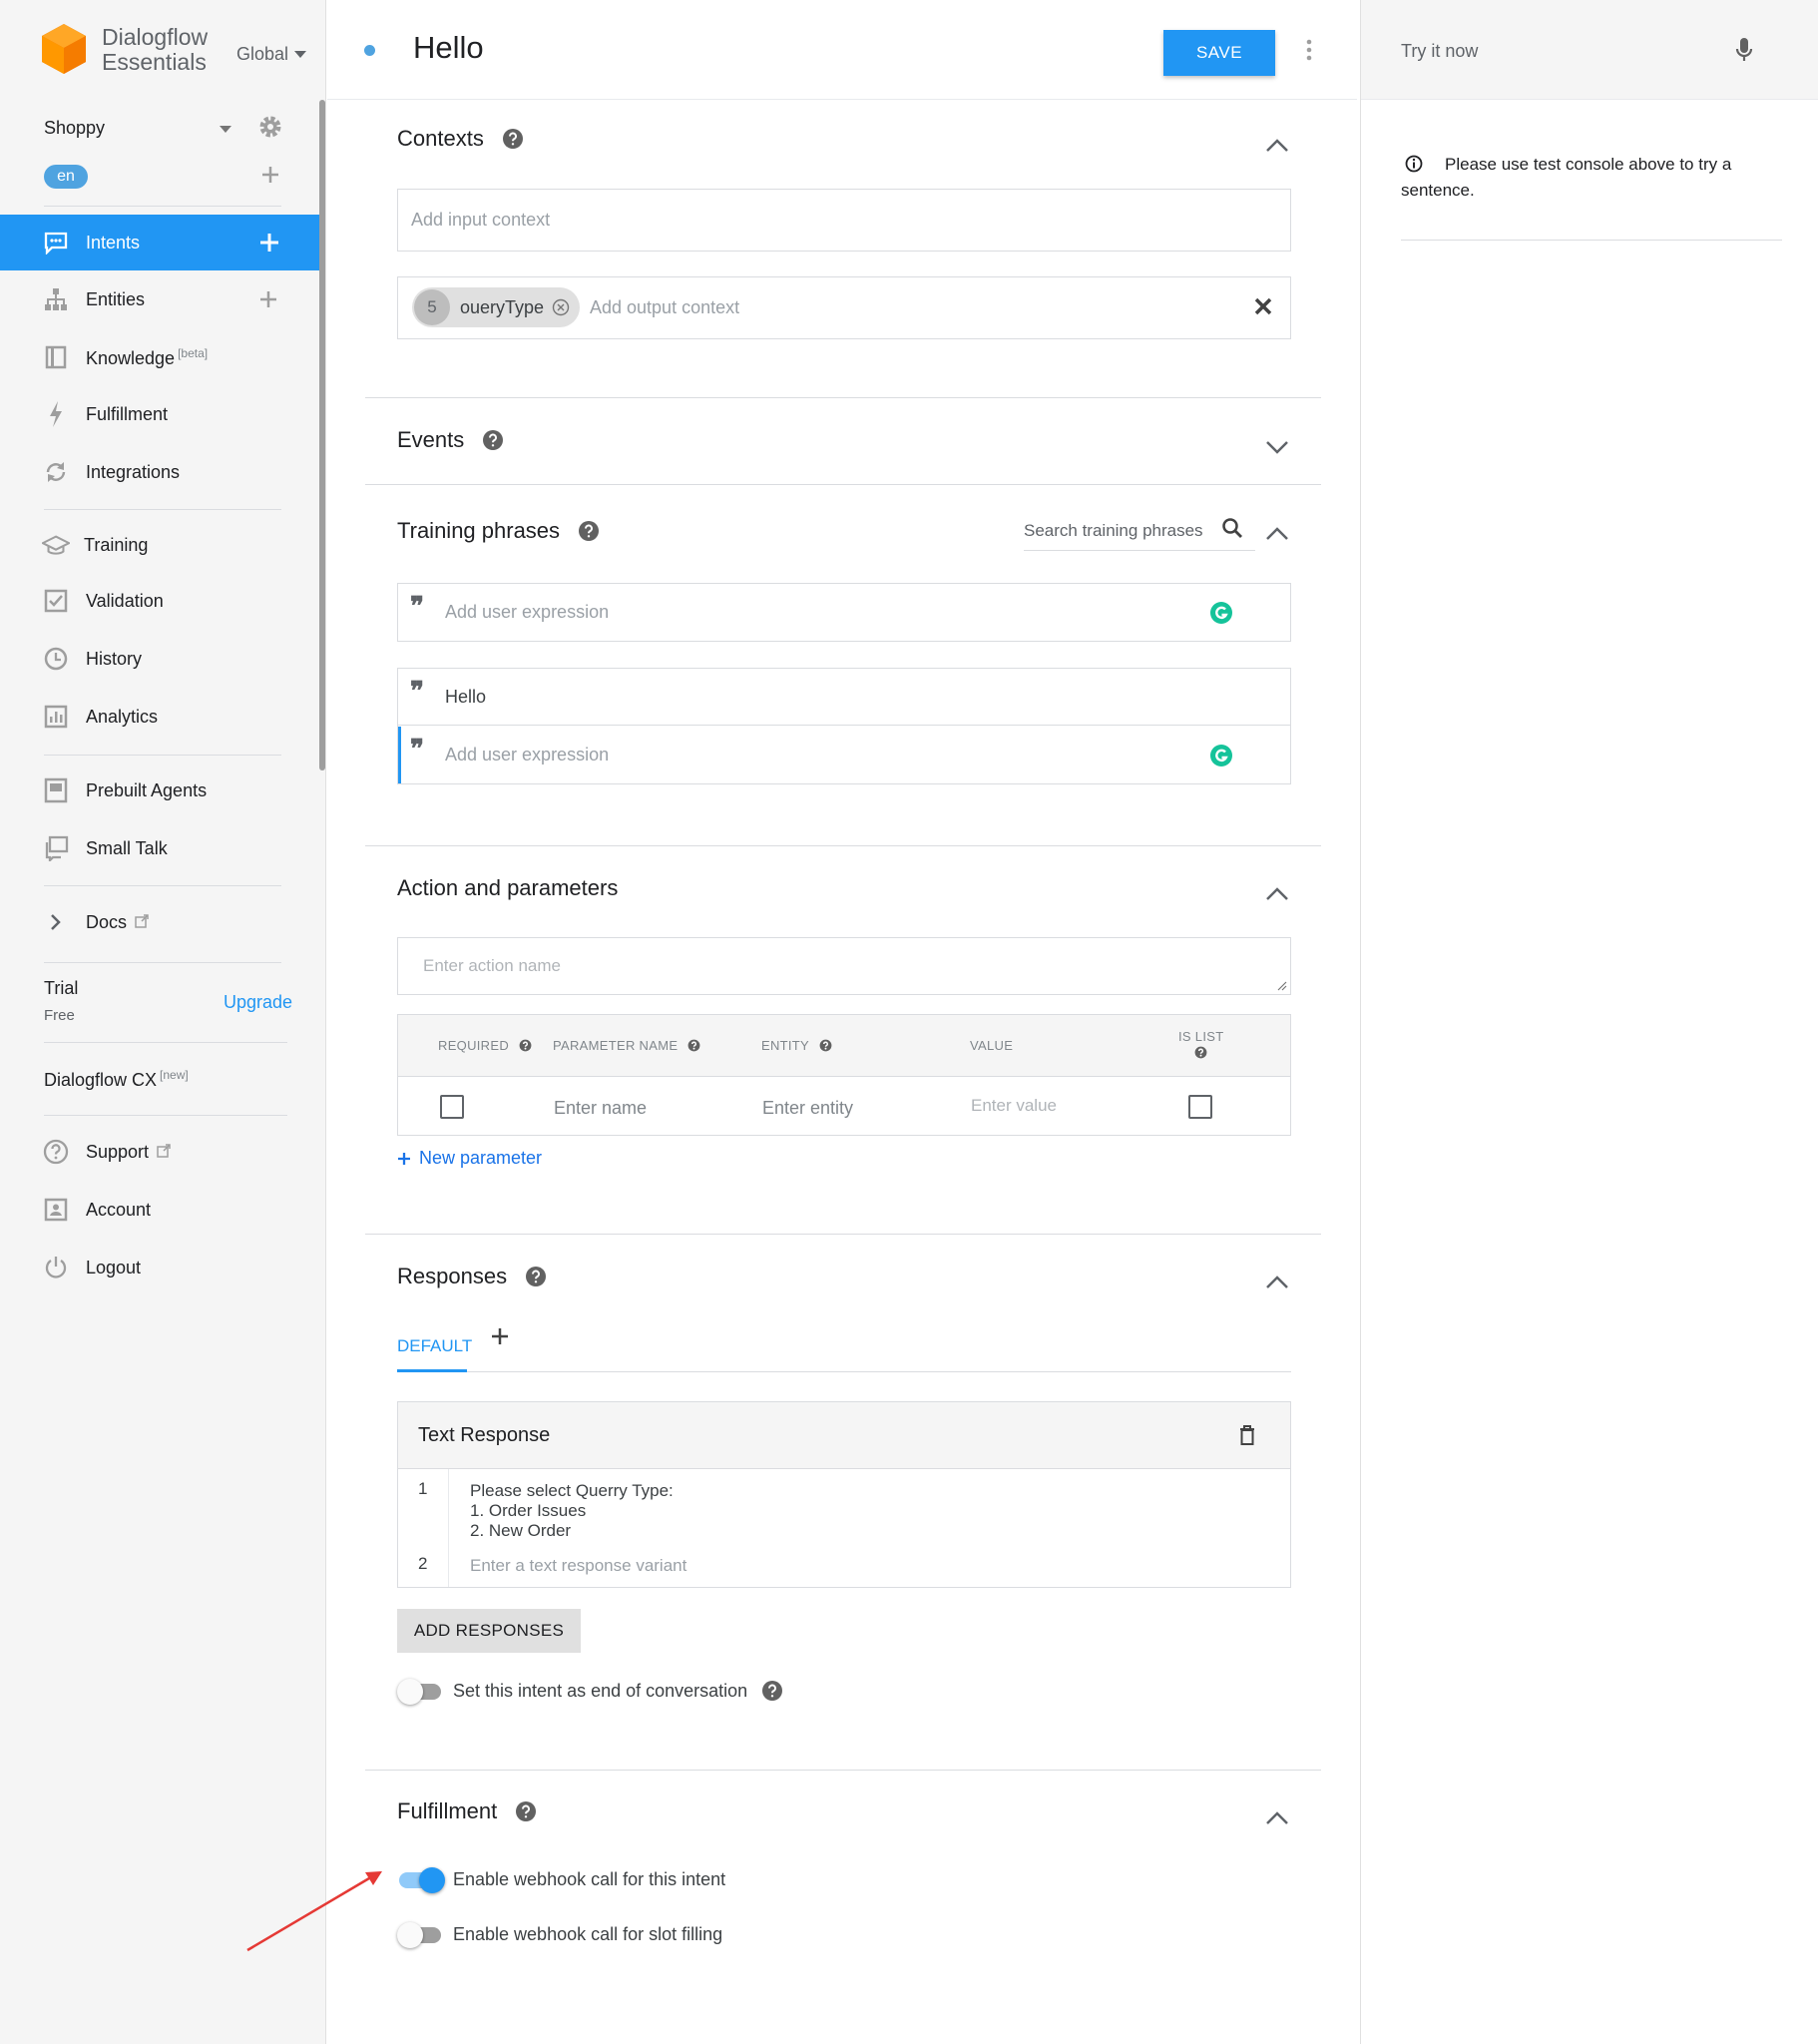 The image size is (1818, 2044). Describe the element at coordinates (160, 357) in the screenshot. I see `sidebar-item-knowledge: Knowledge [beta]` at that location.